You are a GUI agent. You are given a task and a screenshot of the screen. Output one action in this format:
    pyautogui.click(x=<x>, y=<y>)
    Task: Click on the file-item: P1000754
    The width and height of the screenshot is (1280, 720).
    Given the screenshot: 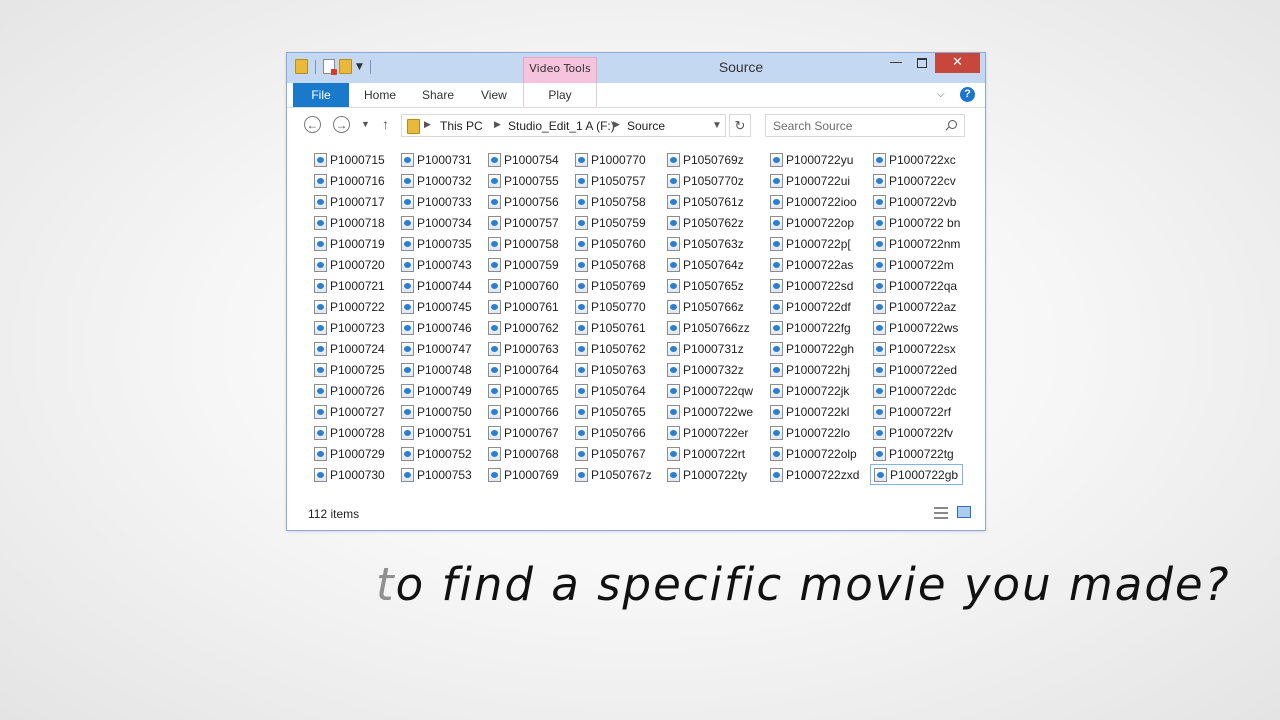 What is the action you would take?
    pyautogui.click(x=523, y=159)
    